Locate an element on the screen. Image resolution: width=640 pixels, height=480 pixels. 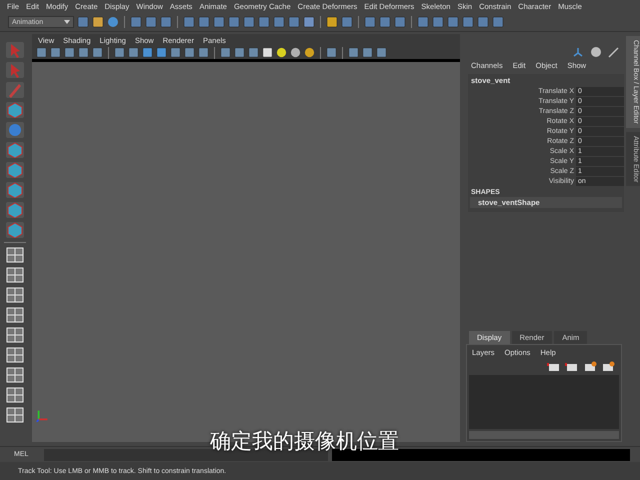
axes-icon is located at coordinates (578, 52).